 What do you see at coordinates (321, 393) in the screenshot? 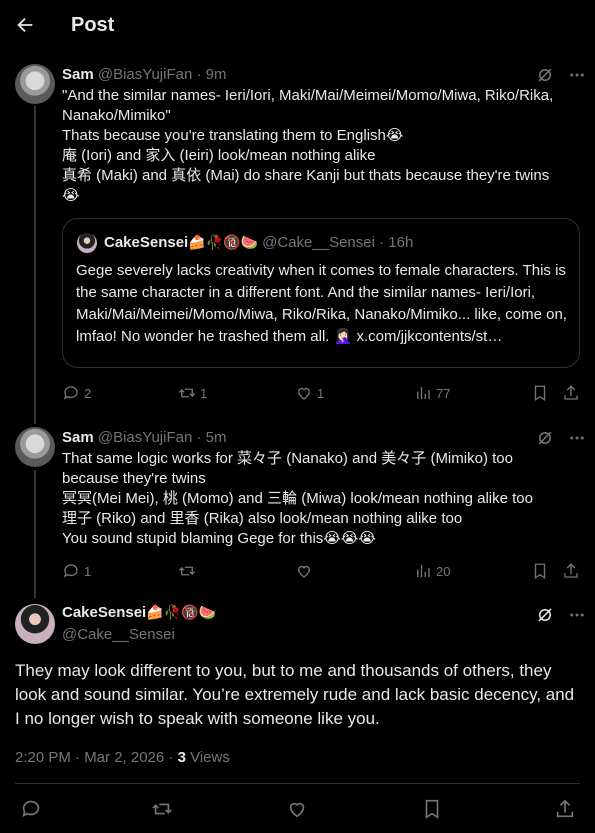
I see `like-count: 1` at bounding box center [321, 393].